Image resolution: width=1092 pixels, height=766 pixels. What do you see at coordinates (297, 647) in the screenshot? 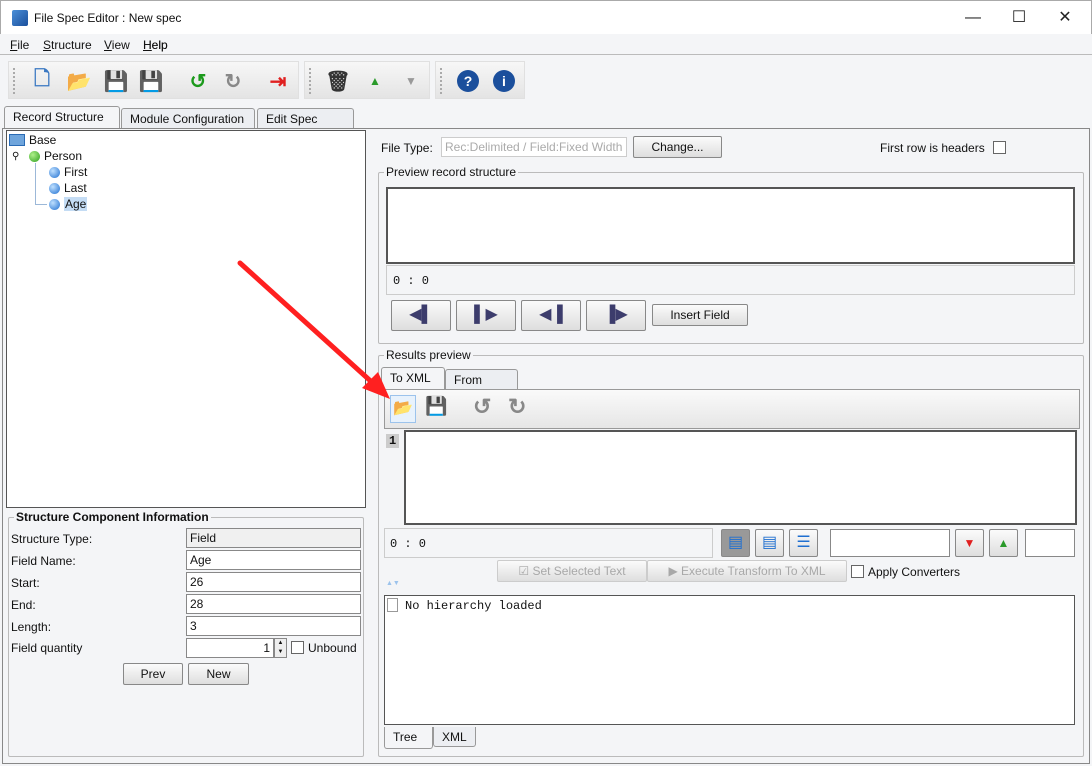
I see `unbound-checkbox` at bounding box center [297, 647].